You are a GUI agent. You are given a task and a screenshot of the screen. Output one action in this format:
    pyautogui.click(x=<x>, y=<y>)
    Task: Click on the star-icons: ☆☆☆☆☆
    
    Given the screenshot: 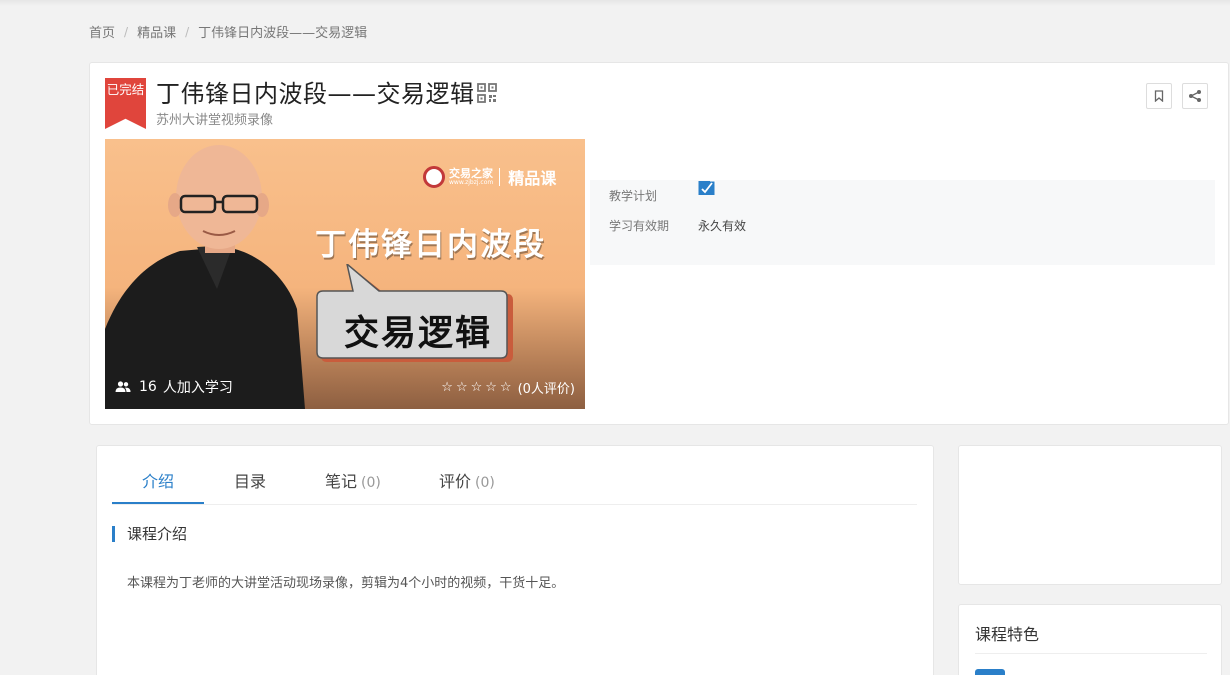 What is the action you would take?
    pyautogui.click(x=478, y=387)
    